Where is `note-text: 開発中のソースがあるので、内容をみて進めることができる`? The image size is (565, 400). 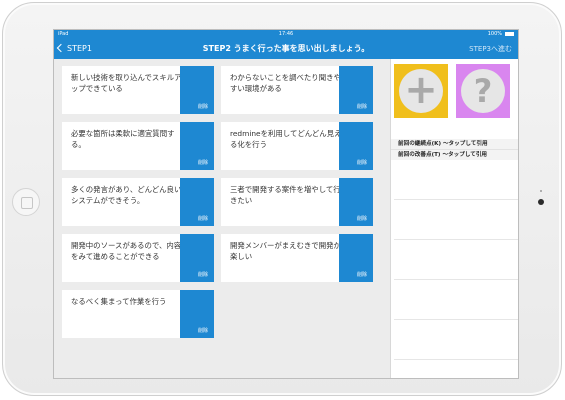
note-text: 開発中のソースがあるので、内容をみて進めることができる is located at coordinates (126, 251).